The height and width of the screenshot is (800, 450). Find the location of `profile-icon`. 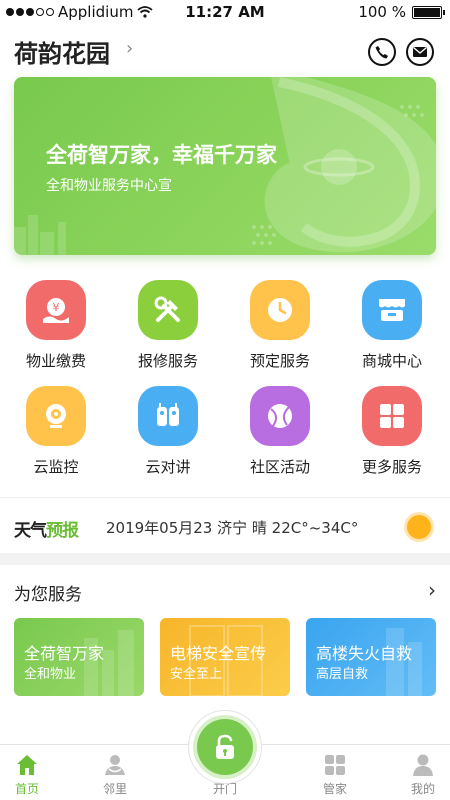

profile-icon is located at coordinates (423, 765).